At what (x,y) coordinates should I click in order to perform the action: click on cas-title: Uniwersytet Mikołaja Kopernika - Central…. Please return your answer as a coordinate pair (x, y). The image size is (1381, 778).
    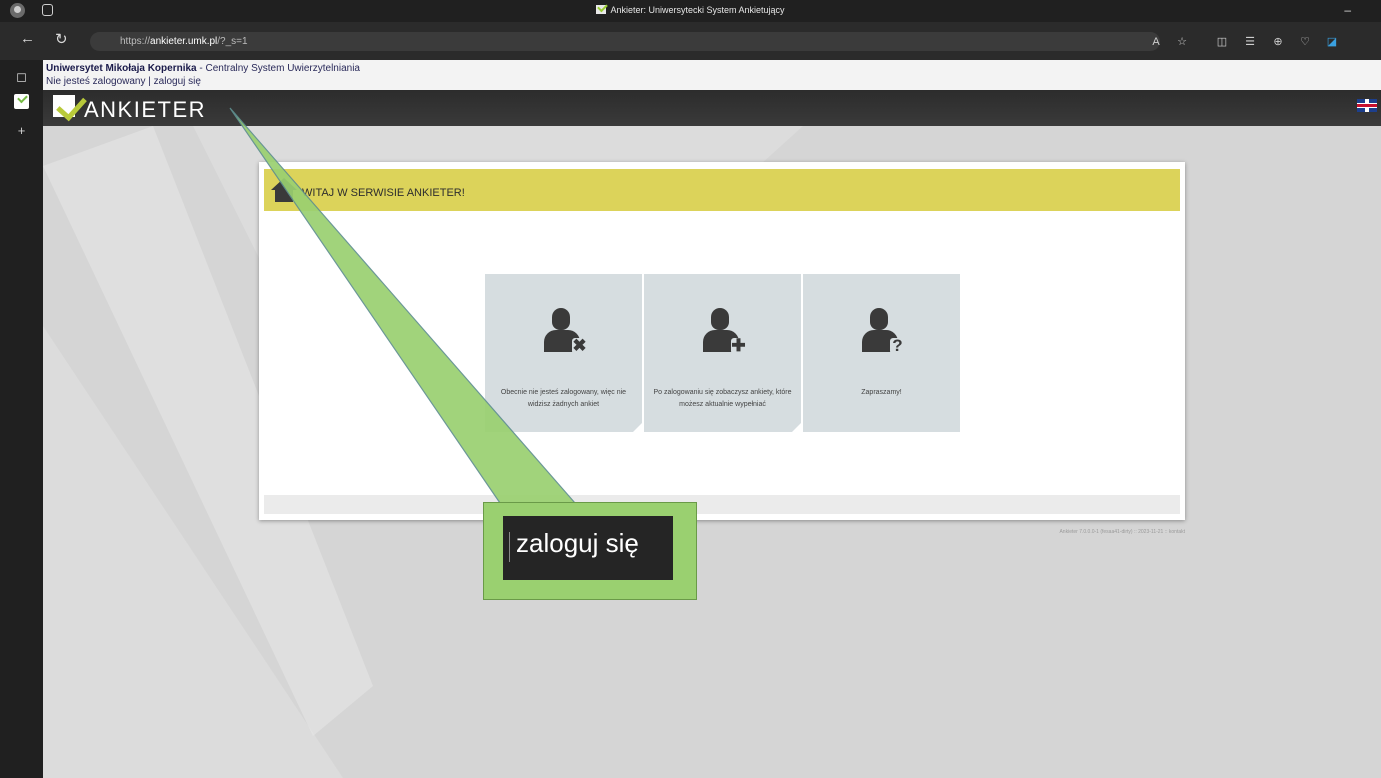
    Looking at the image, I should click on (203, 68).